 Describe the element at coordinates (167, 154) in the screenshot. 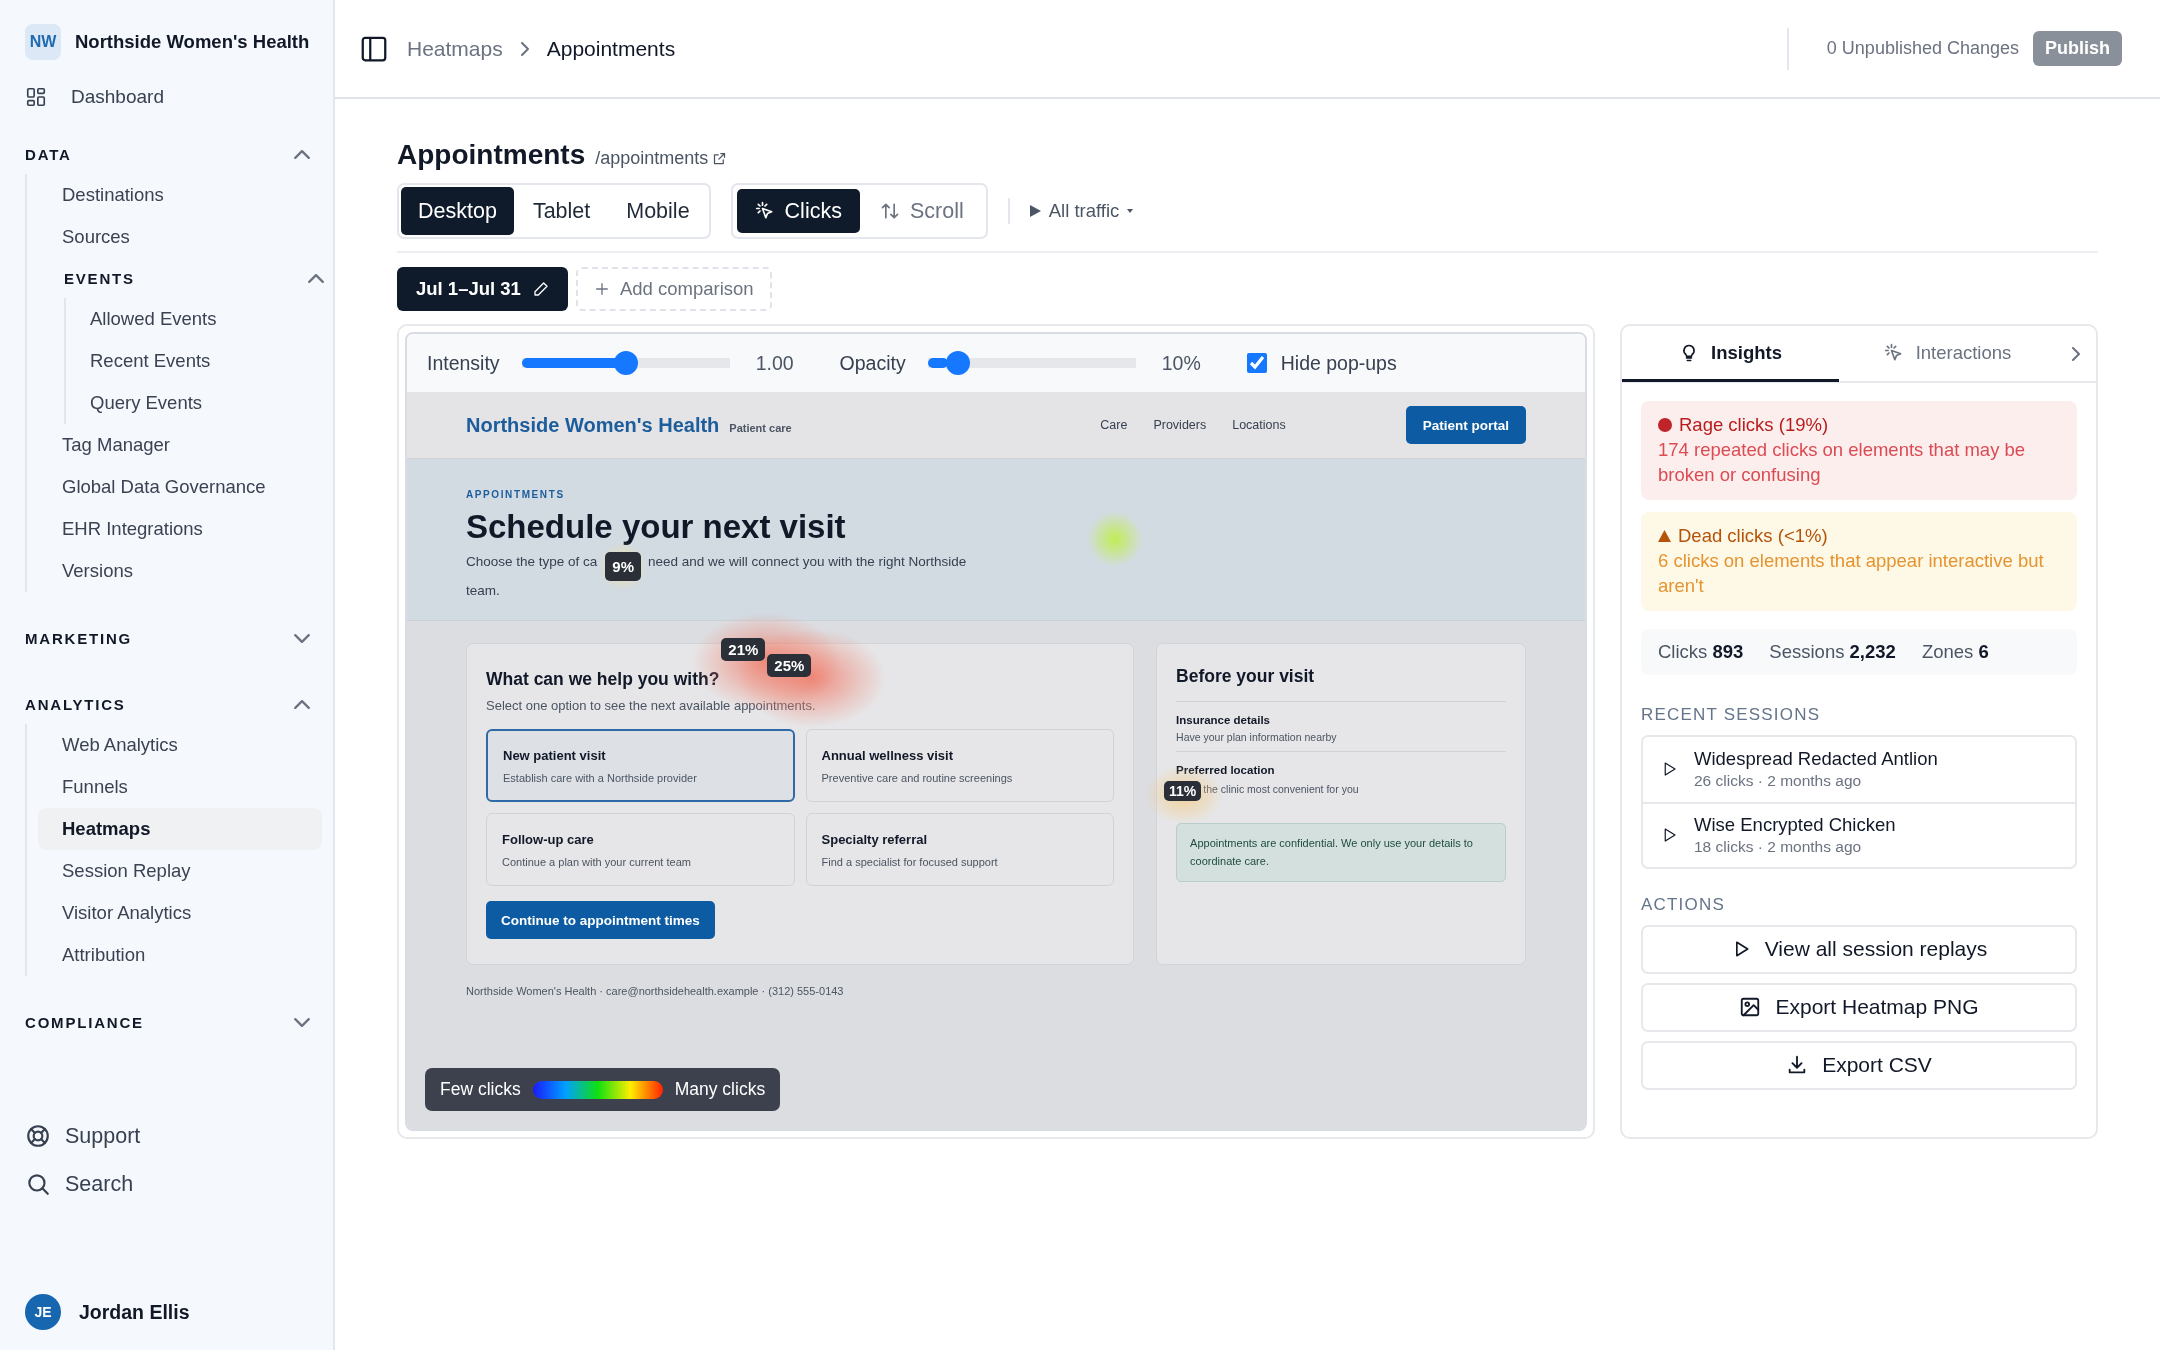

I see `section-header: DATA` at that location.